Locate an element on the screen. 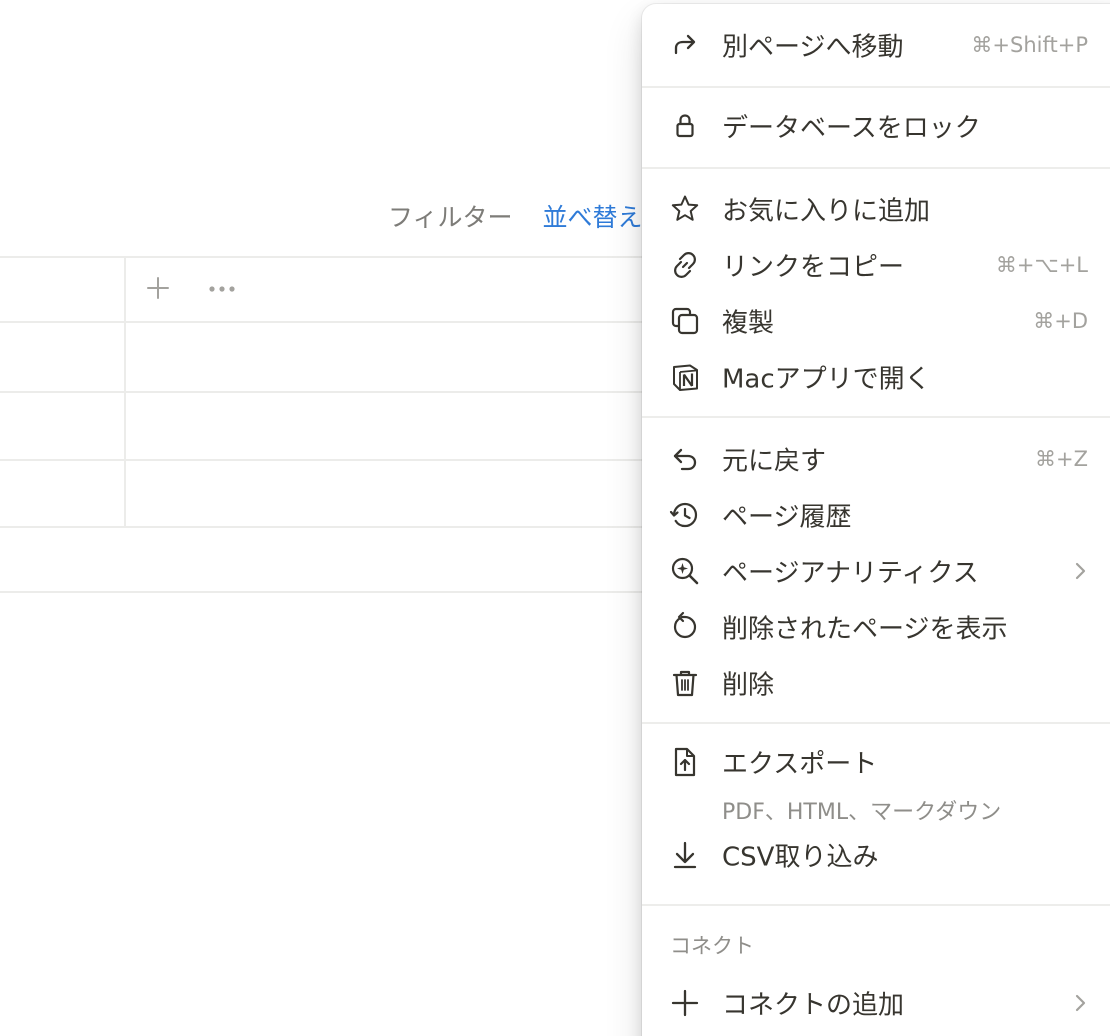 This screenshot has width=1110, height=1036. add-property-button is located at coordinates (158, 288).